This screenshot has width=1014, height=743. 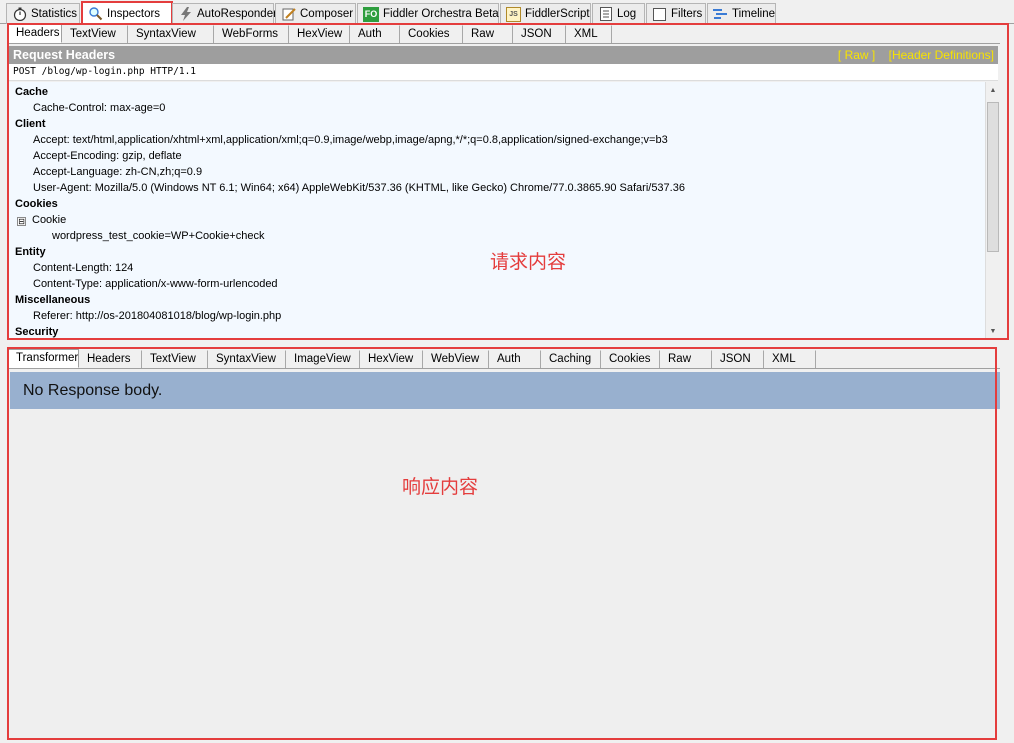 What do you see at coordinates (19, 14) in the screenshot?
I see `stopwatch-icon` at bounding box center [19, 14].